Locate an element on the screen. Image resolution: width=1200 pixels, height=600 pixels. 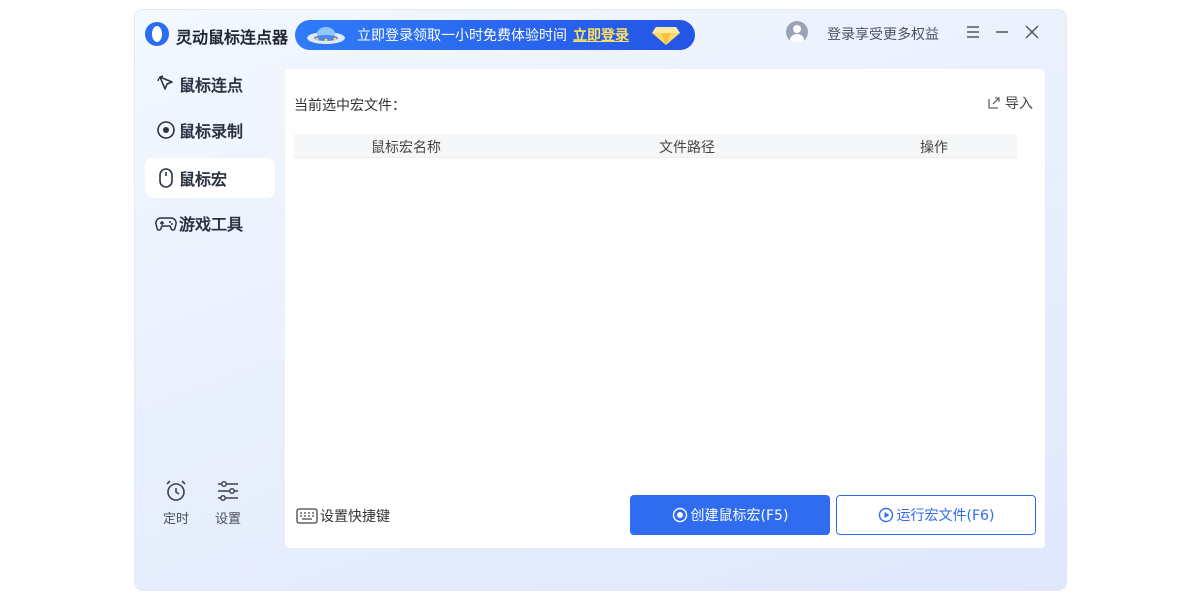
run-macro-button: 运行宏文件(F6) is located at coordinates (936, 515).